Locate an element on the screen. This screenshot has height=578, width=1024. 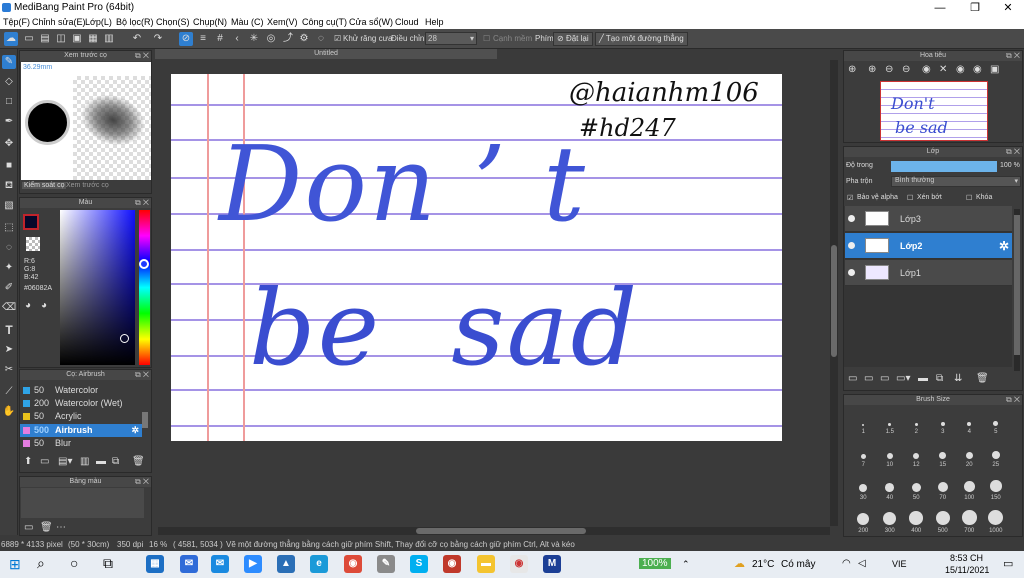
more-icon: ⋯ is located at coordinates (61, 527).